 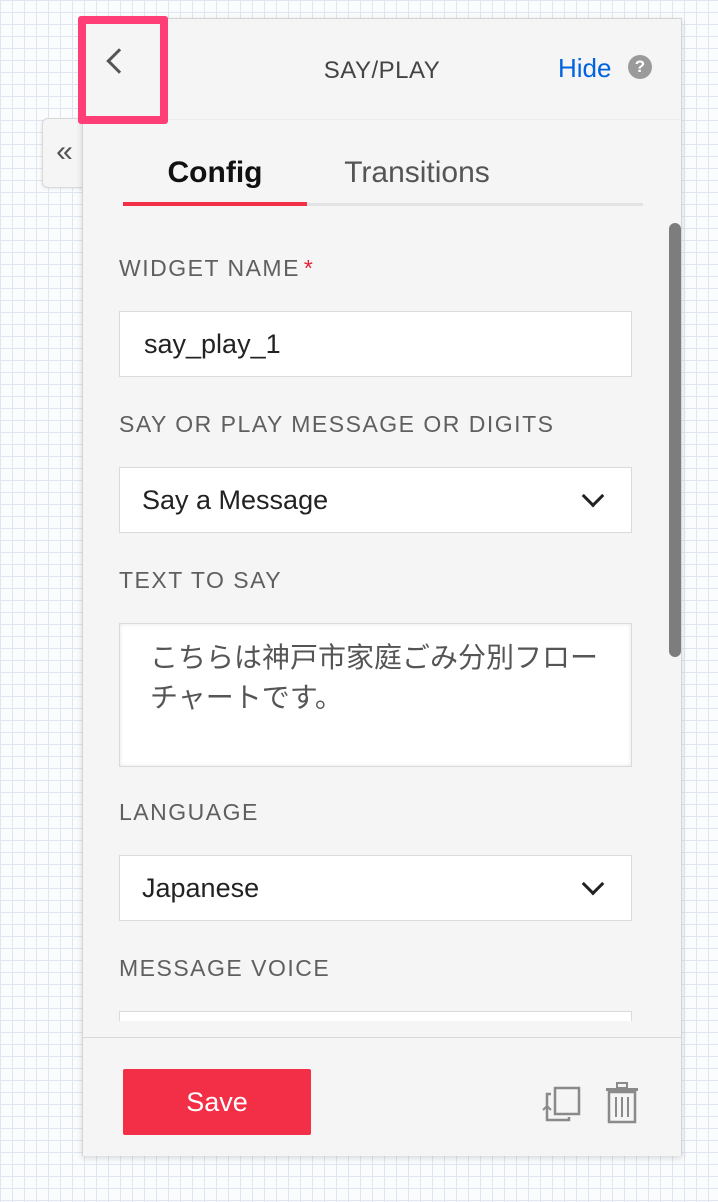 What do you see at coordinates (622, 1103) in the screenshot?
I see `trash-icon` at bounding box center [622, 1103].